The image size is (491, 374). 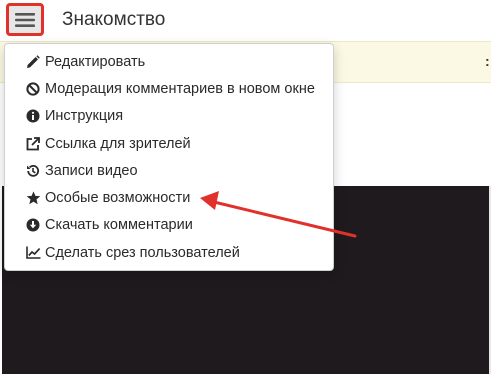 What do you see at coordinates (180, 88) in the screenshot?
I see `menu-item-label: Модерация комментариев в новом окне` at bounding box center [180, 88].